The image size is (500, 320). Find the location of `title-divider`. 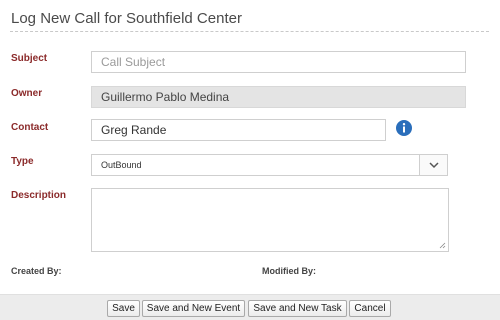

title-divider is located at coordinates (249, 31).